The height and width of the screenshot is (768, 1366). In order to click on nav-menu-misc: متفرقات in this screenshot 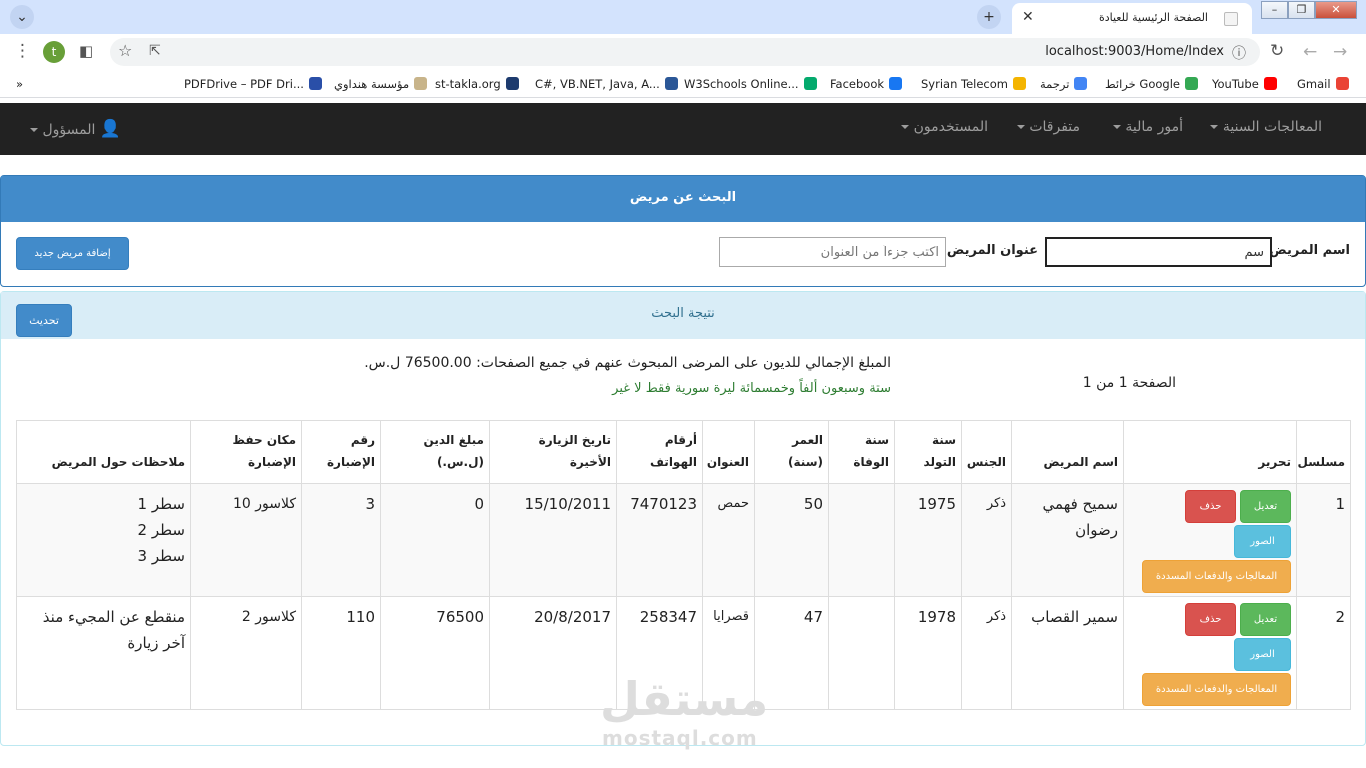, I will do `click(1048, 127)`.